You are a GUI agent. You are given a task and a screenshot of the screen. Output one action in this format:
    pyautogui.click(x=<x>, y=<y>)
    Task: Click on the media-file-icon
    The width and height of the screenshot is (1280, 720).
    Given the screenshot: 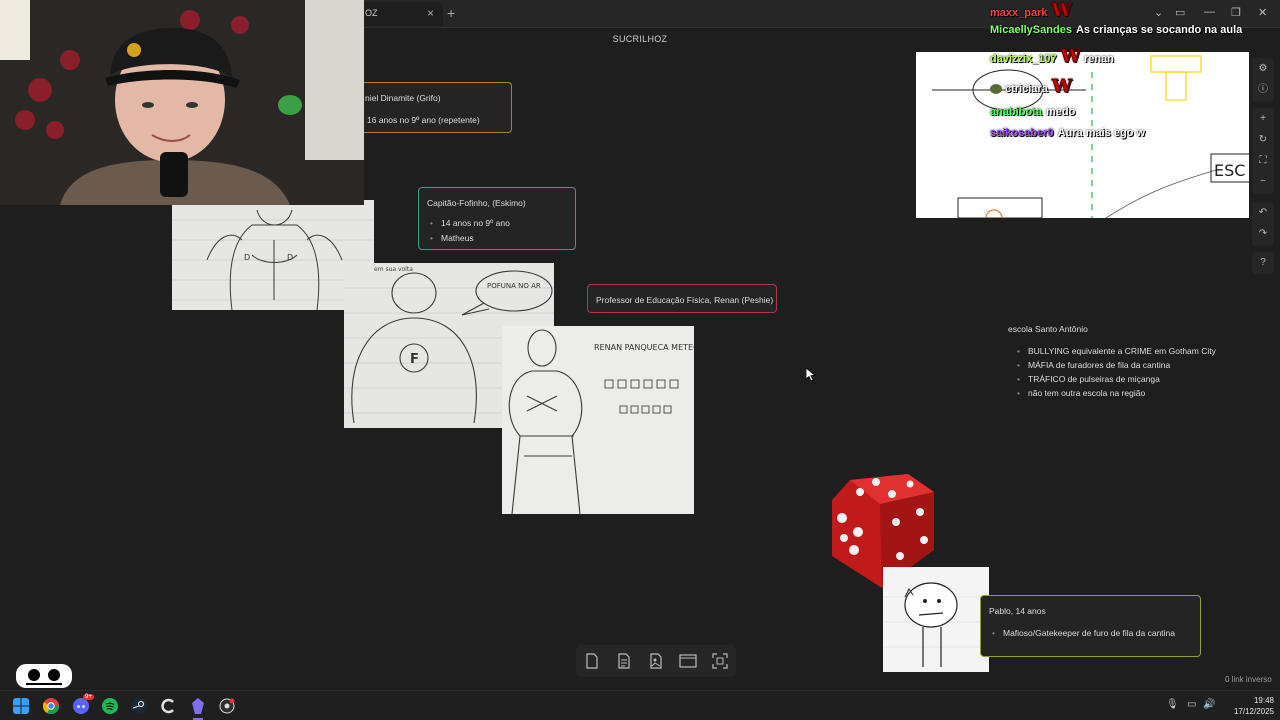 What is the action you would take?
    pyautogui.click(x=656, y=661)
    